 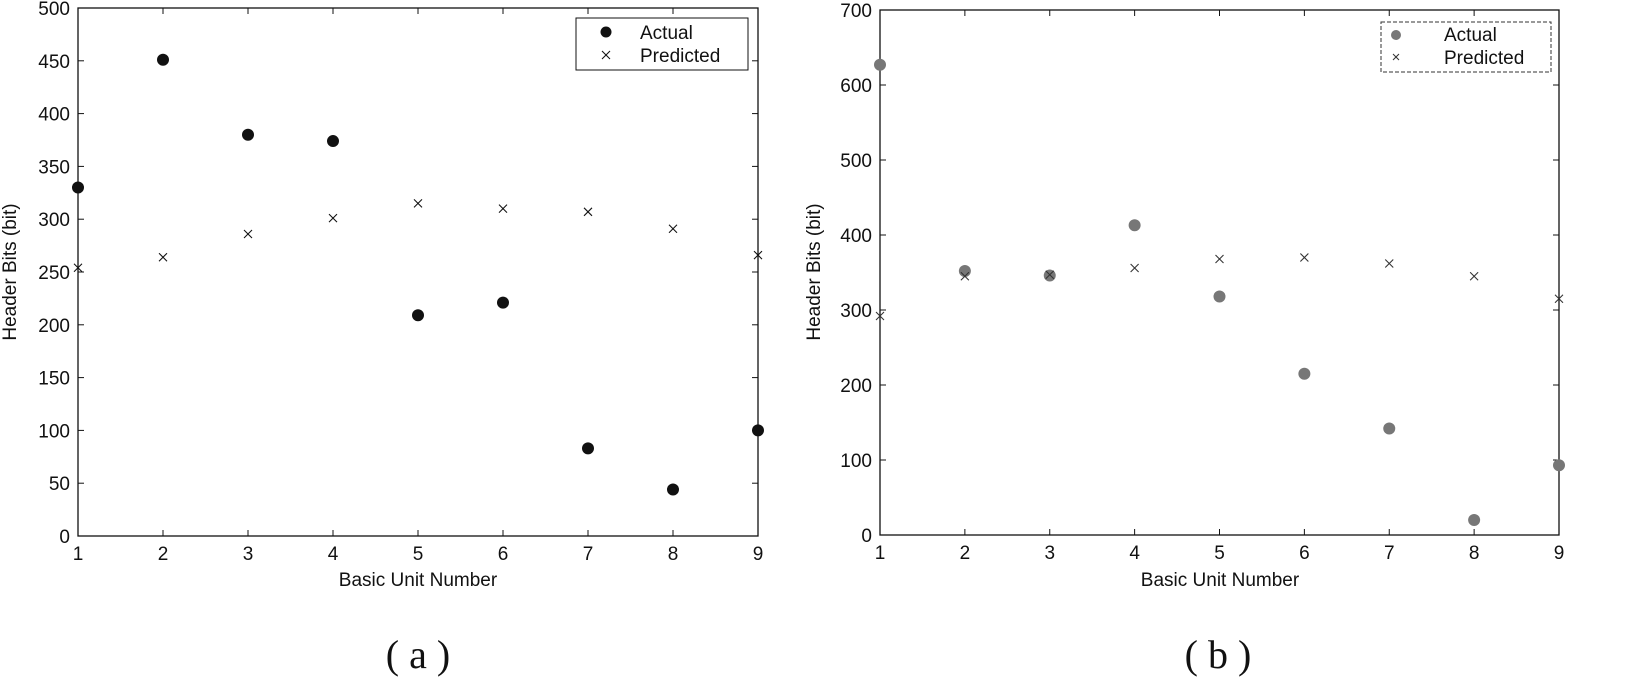 I want to click on y-tick-label: 50, so click(x=59, y=484).